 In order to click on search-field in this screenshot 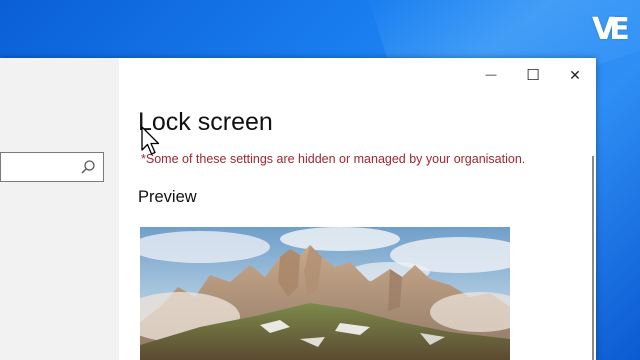, I will do `click(52, 167)`.